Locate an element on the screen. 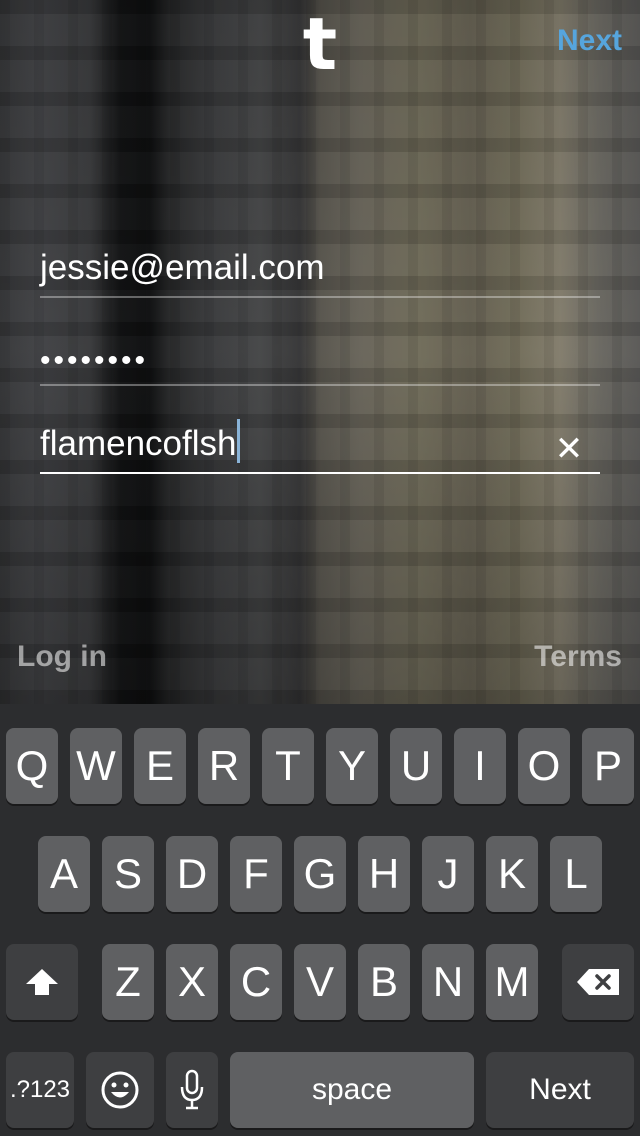 The image size is (640, 1136). username-text: flamencoflsh is located at coordinates (138, 443).